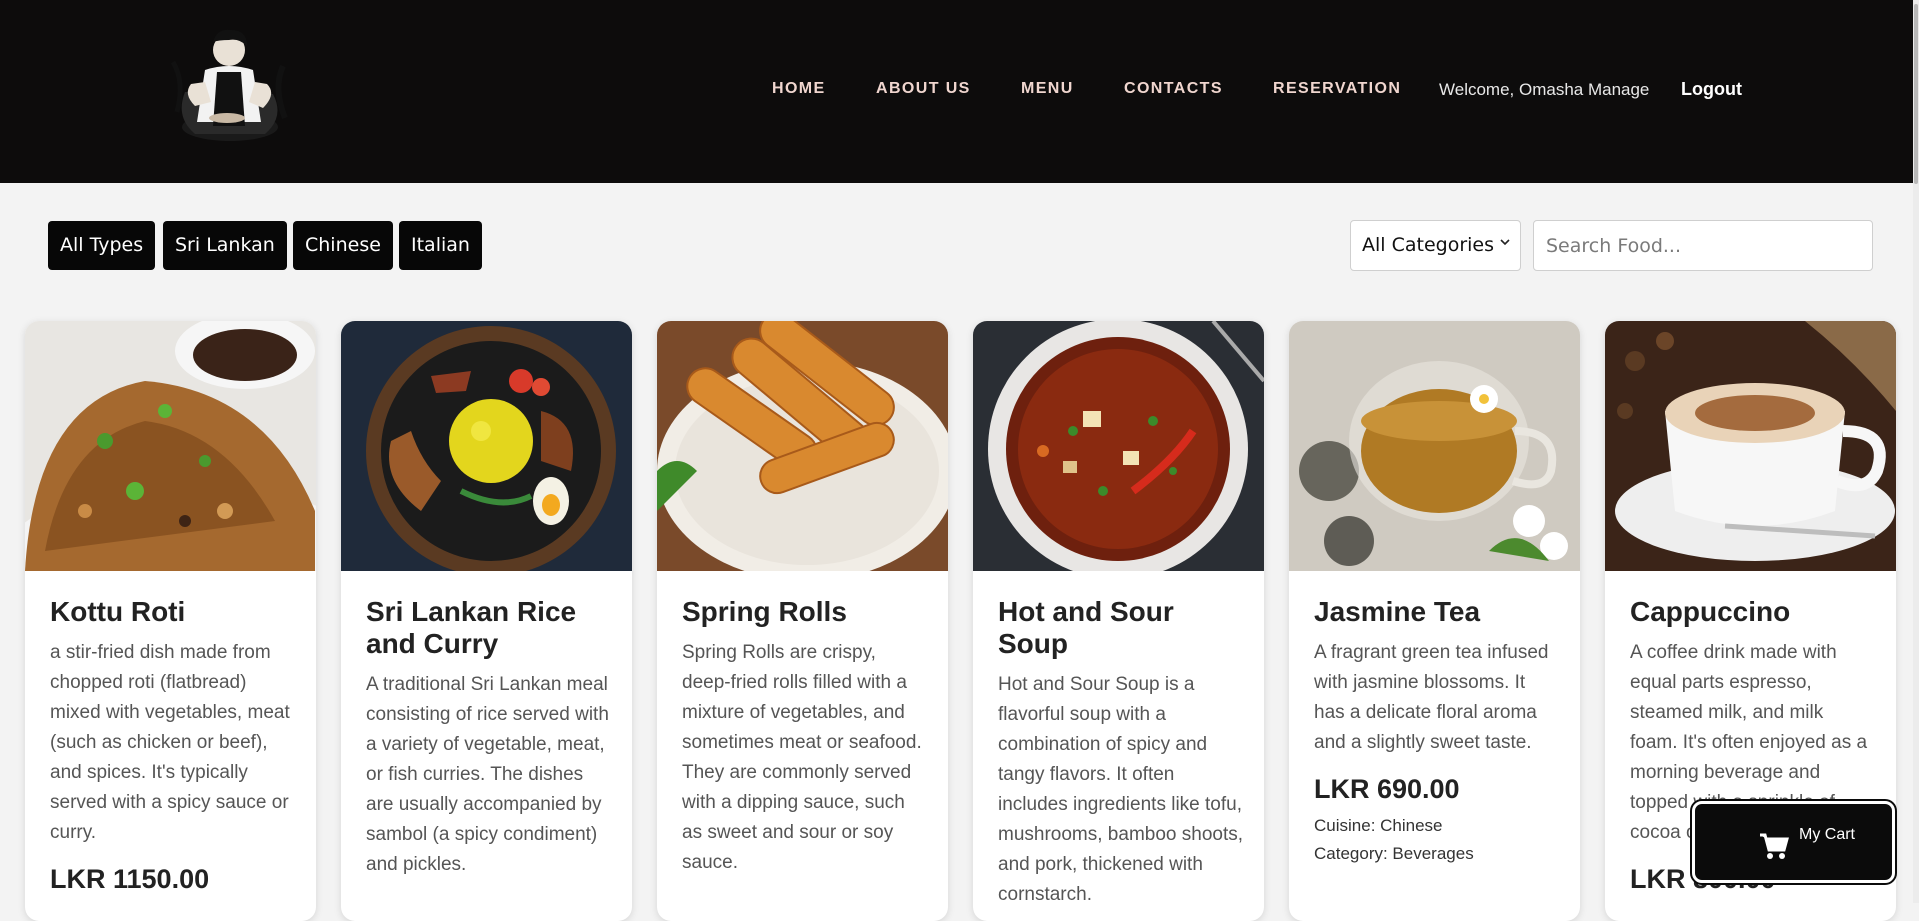  Describe the element at coordinates (1703, 245) in the screenshot. I see `search-food-input` at that location.